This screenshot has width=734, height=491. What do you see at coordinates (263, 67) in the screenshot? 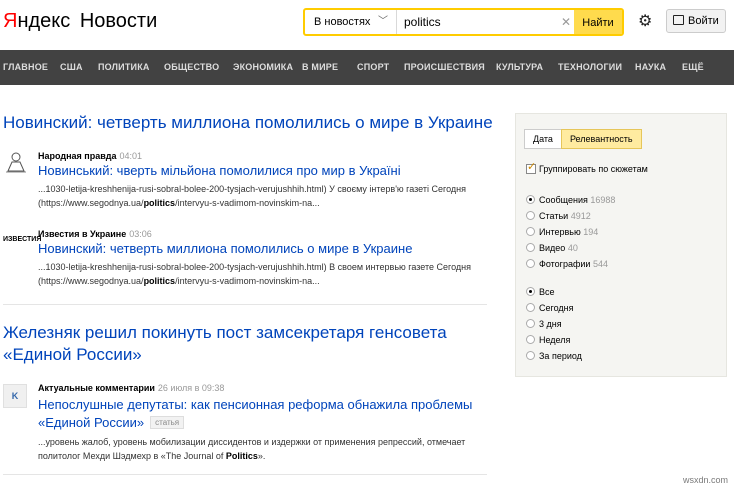
I see `nav-item-economy: ЭКОНОМИКА` at bounding box center [263, 67].